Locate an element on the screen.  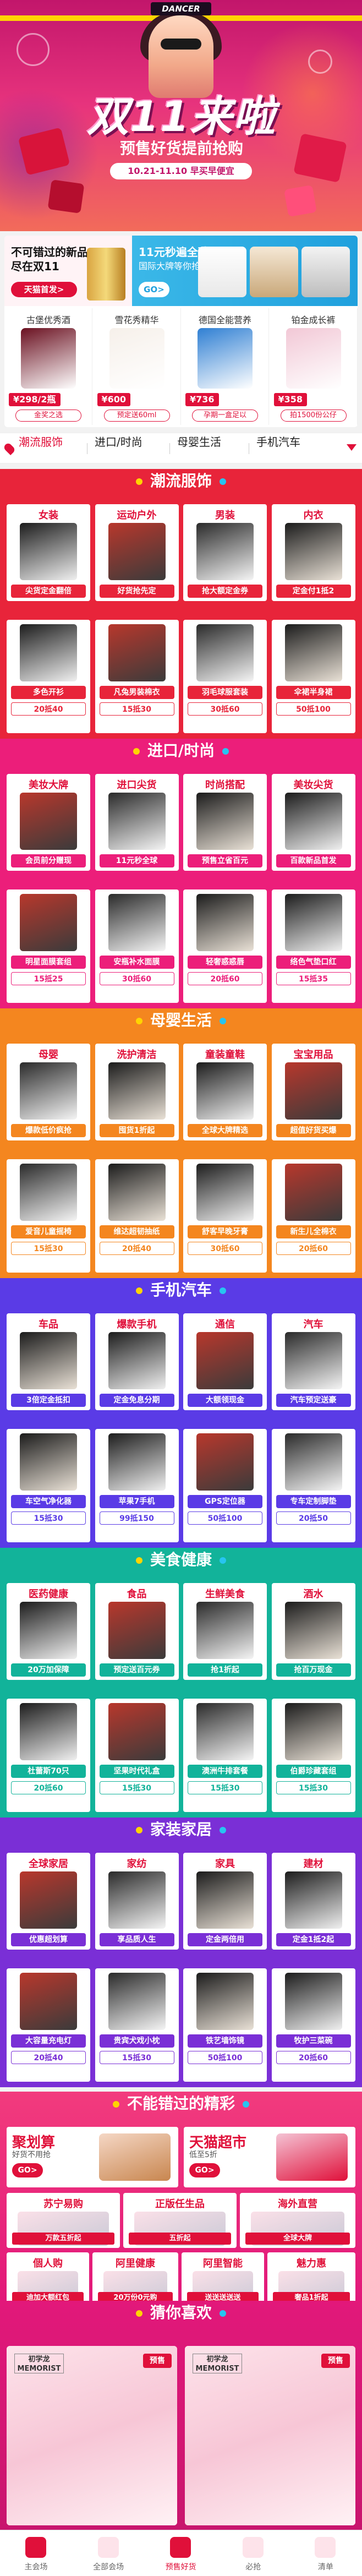
category-card: 洗护清洁 囤货1折起 is located at coordinates (137, 1092).